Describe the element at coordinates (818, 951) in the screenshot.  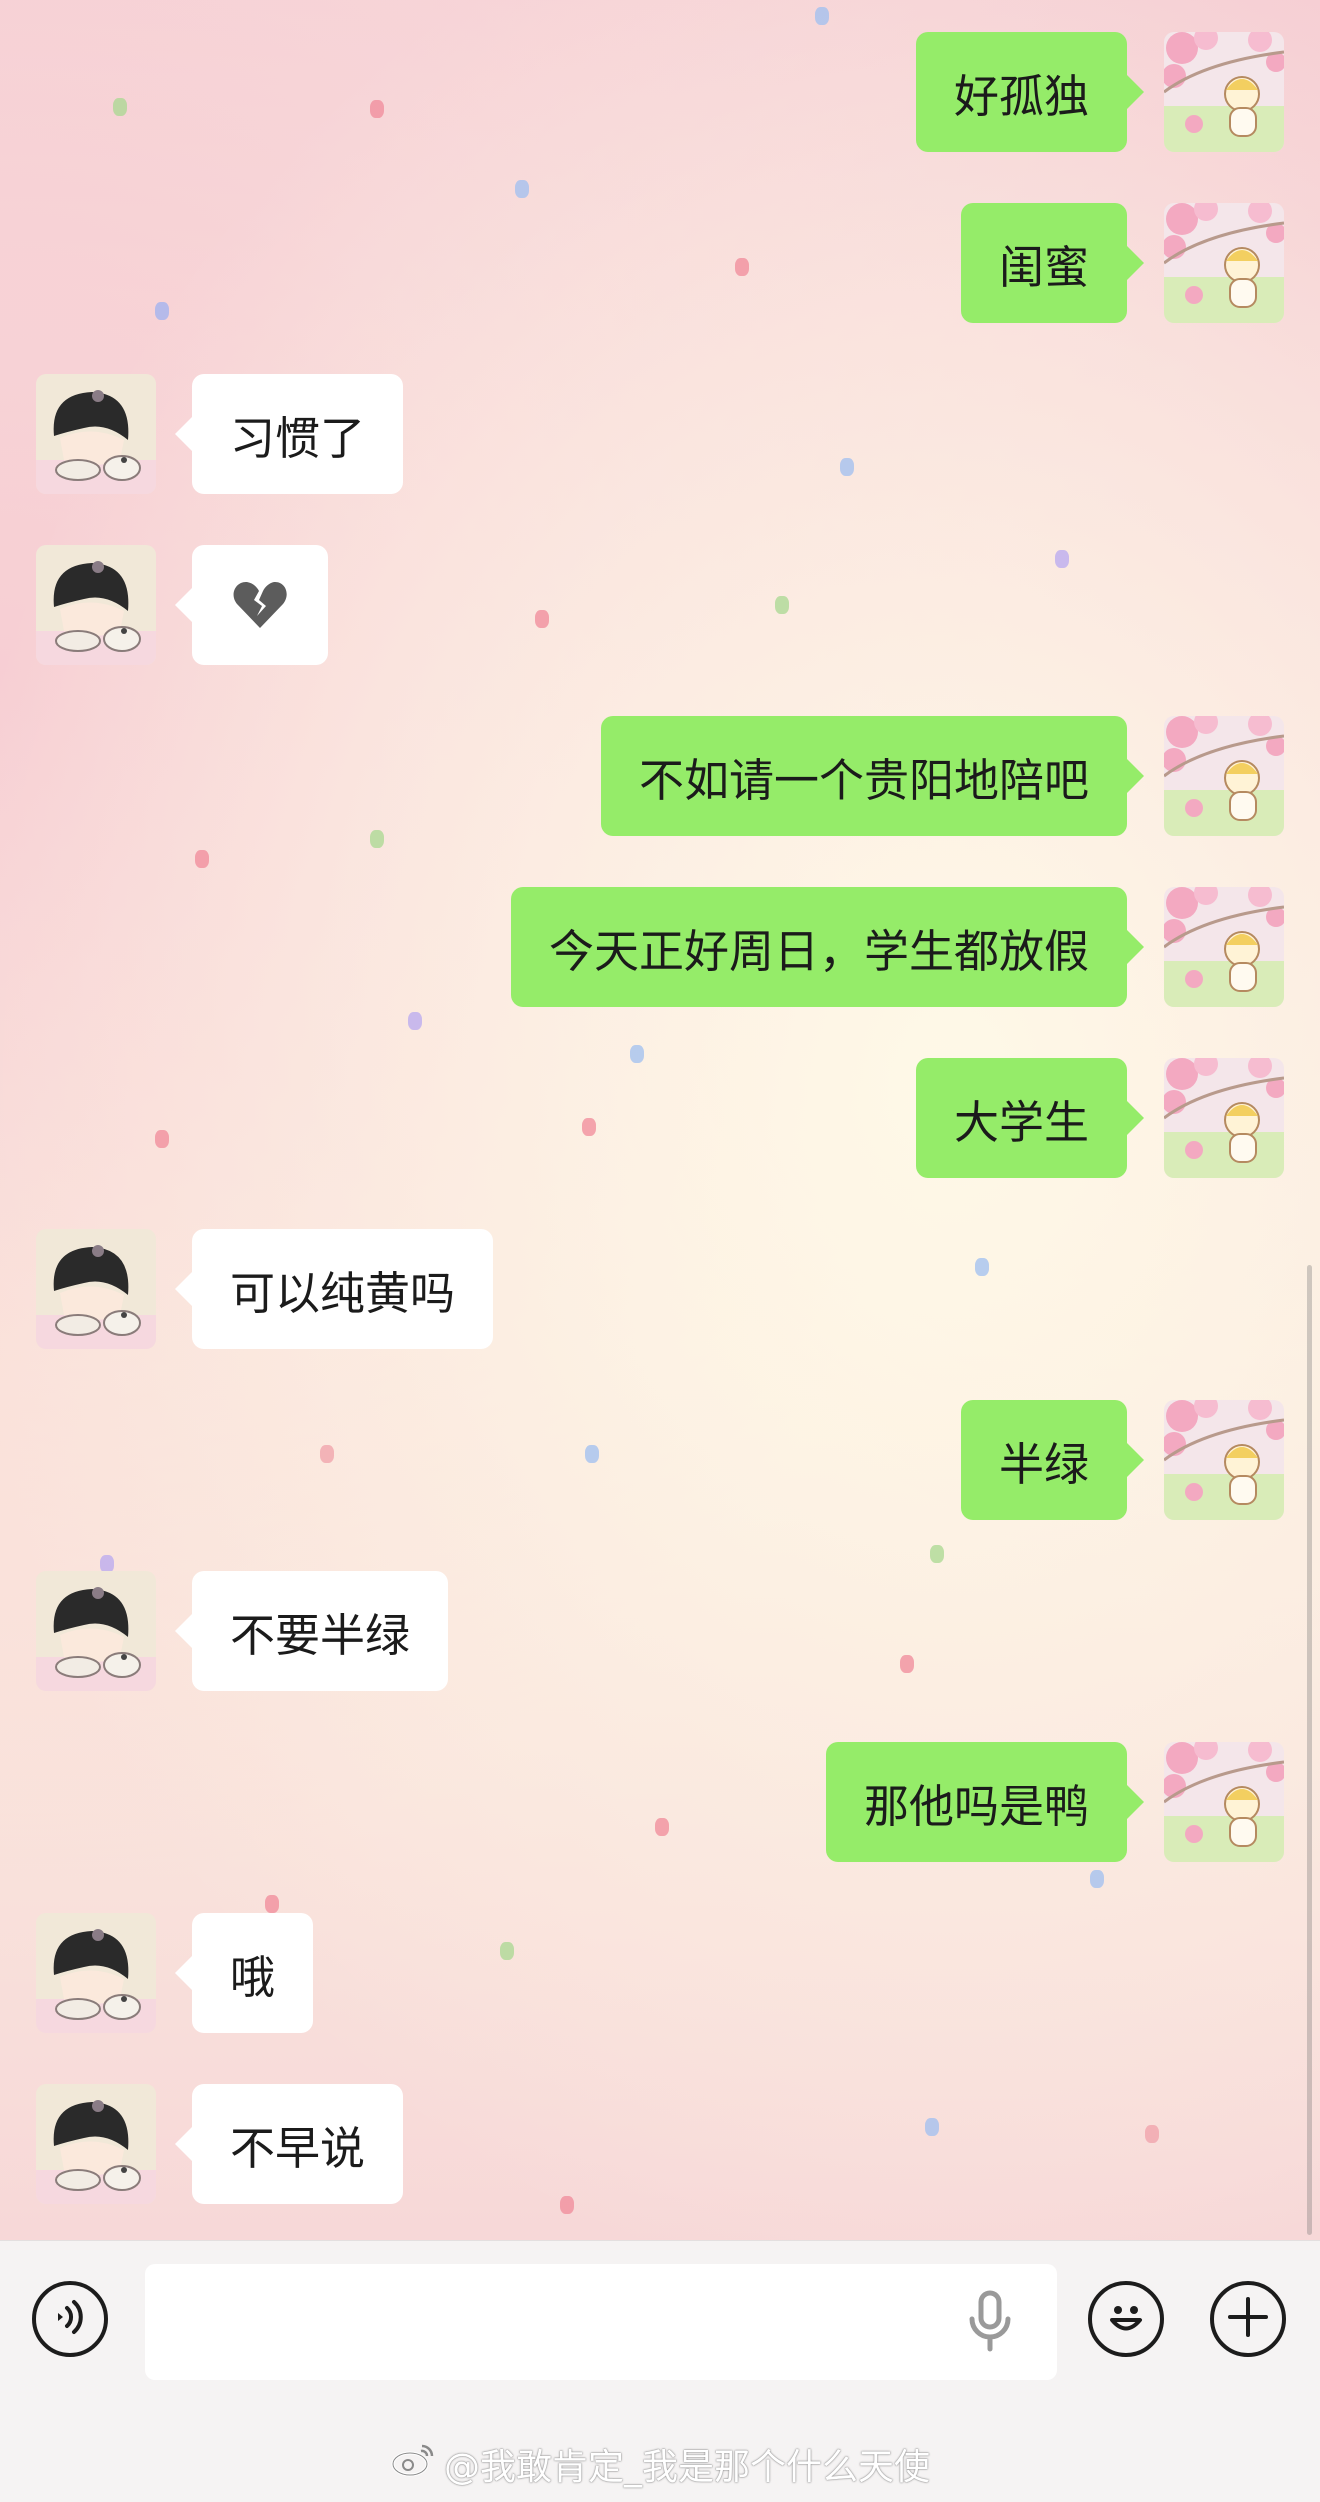
I see `message-text: 今天正好周日，学生都放假` at that location.